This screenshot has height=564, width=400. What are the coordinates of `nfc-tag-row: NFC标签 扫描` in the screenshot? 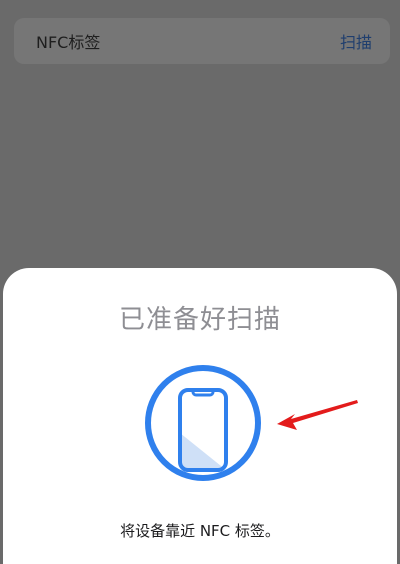 It's located at (202, 41).